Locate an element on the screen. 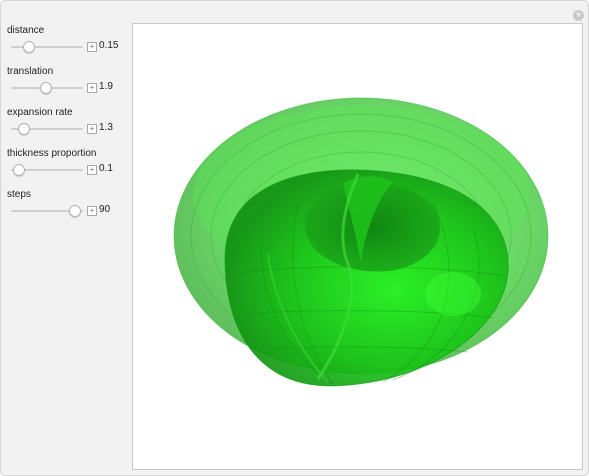 The image size is (589, 476). thickness-proportion-slider is located at coordinates (47, 170).